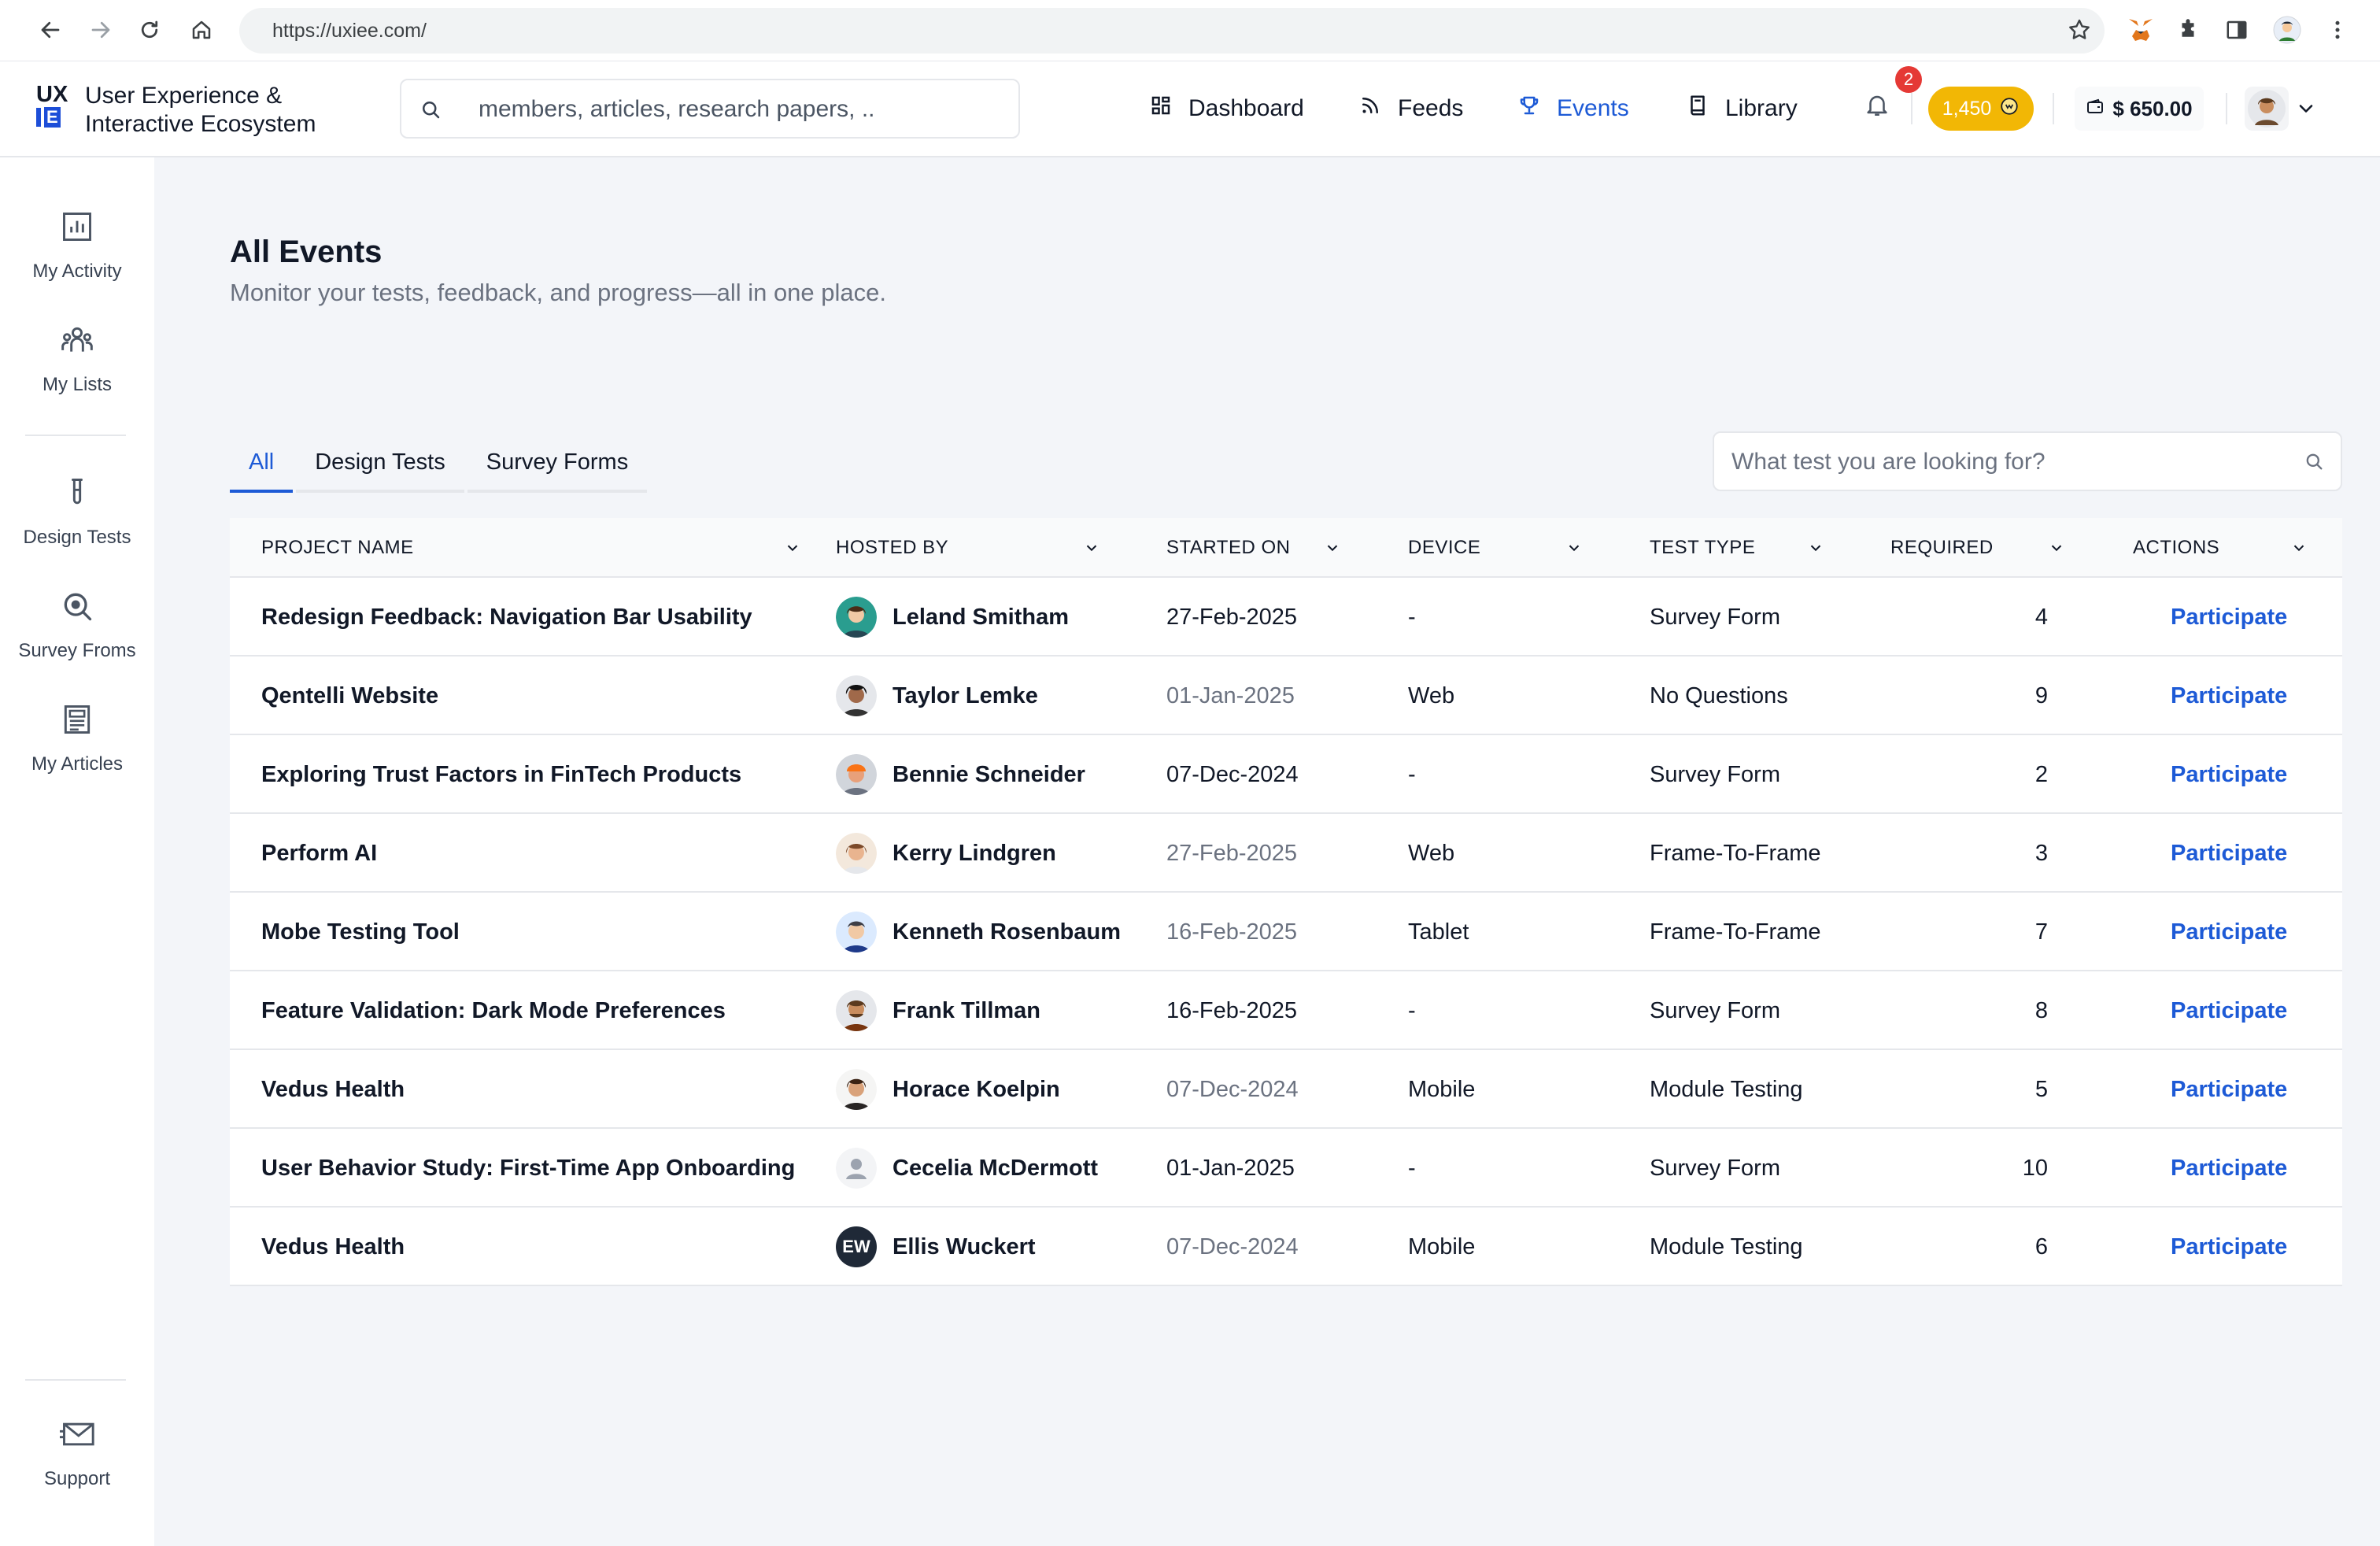 The width and height of the screenshot is (2380, 1546). I want to click on people-icon, so click(77, 343).